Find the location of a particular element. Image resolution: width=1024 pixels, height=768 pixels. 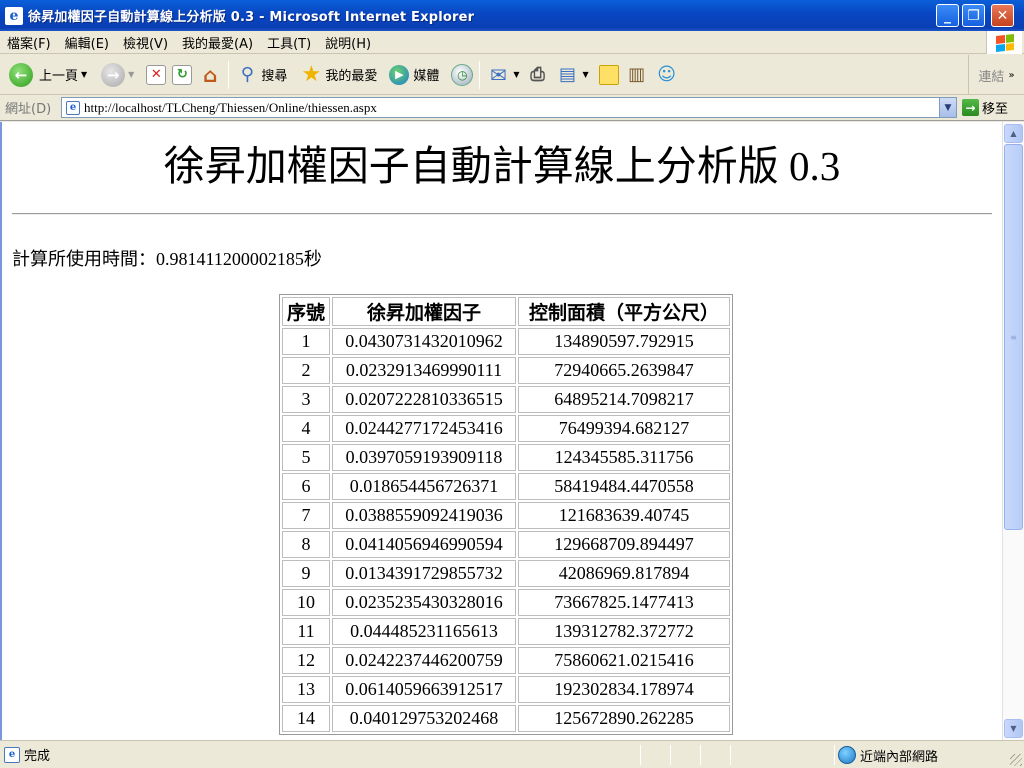

media-button: ▶ 媒體 is located at coordinates (414, 75).